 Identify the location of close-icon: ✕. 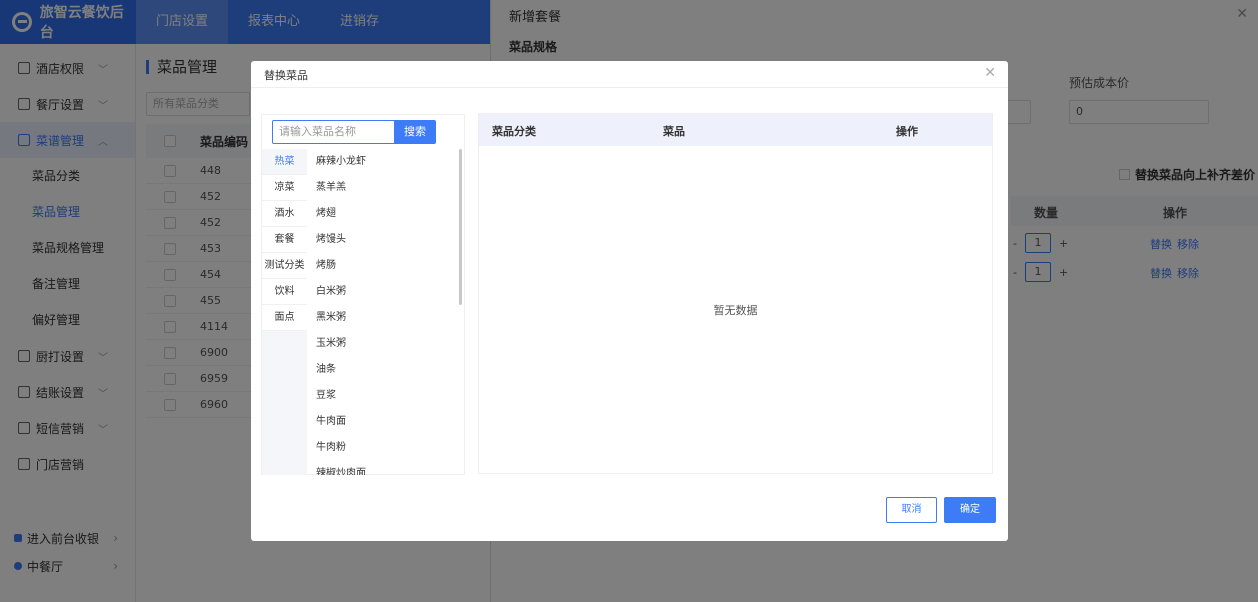
(990, 73).